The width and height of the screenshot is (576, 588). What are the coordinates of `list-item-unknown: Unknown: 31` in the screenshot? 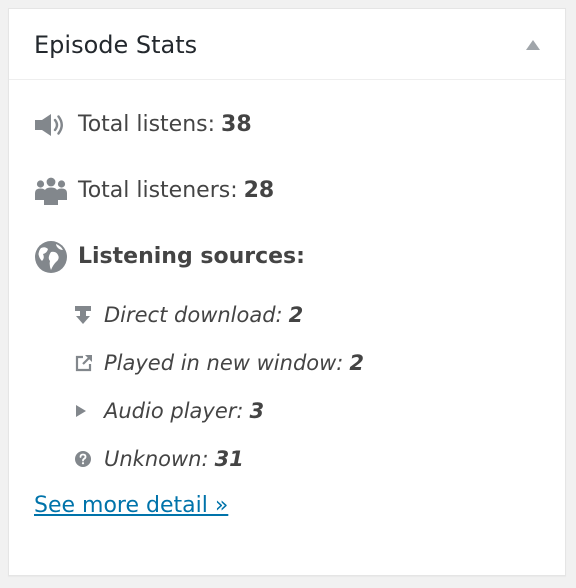 It's located at (219, 459).